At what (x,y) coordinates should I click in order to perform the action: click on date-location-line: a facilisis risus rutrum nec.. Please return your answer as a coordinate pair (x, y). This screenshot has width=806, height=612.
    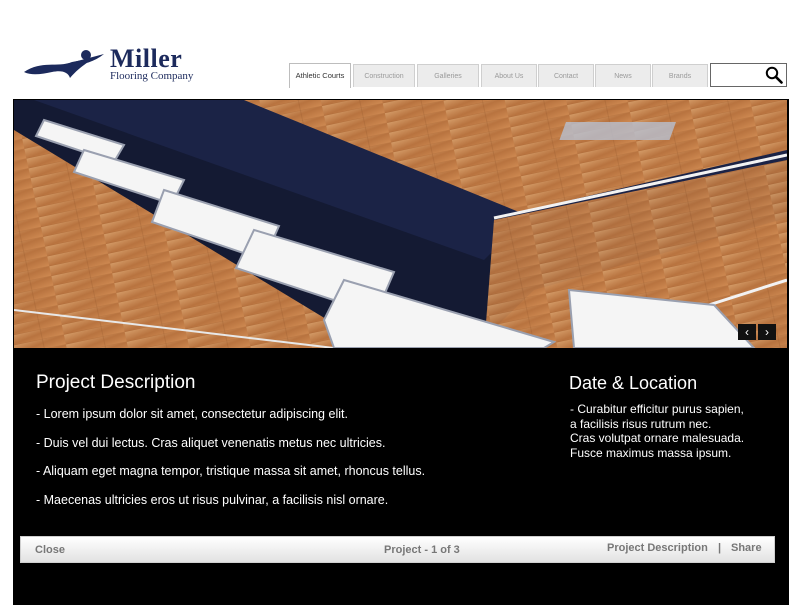
    Looking at the image, I should click on (641, 423).